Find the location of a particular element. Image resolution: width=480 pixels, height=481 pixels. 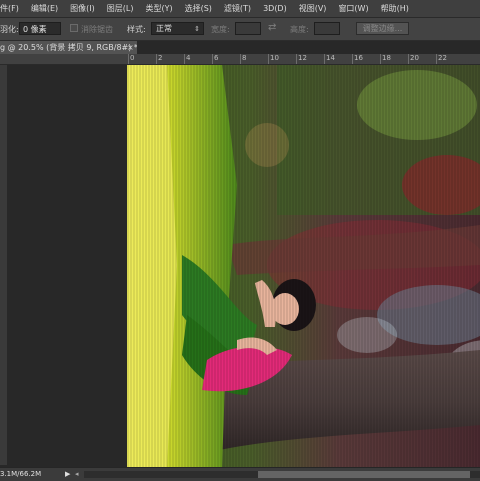

scroll-left-icon: ◂ is located at coordinates (77, 474).